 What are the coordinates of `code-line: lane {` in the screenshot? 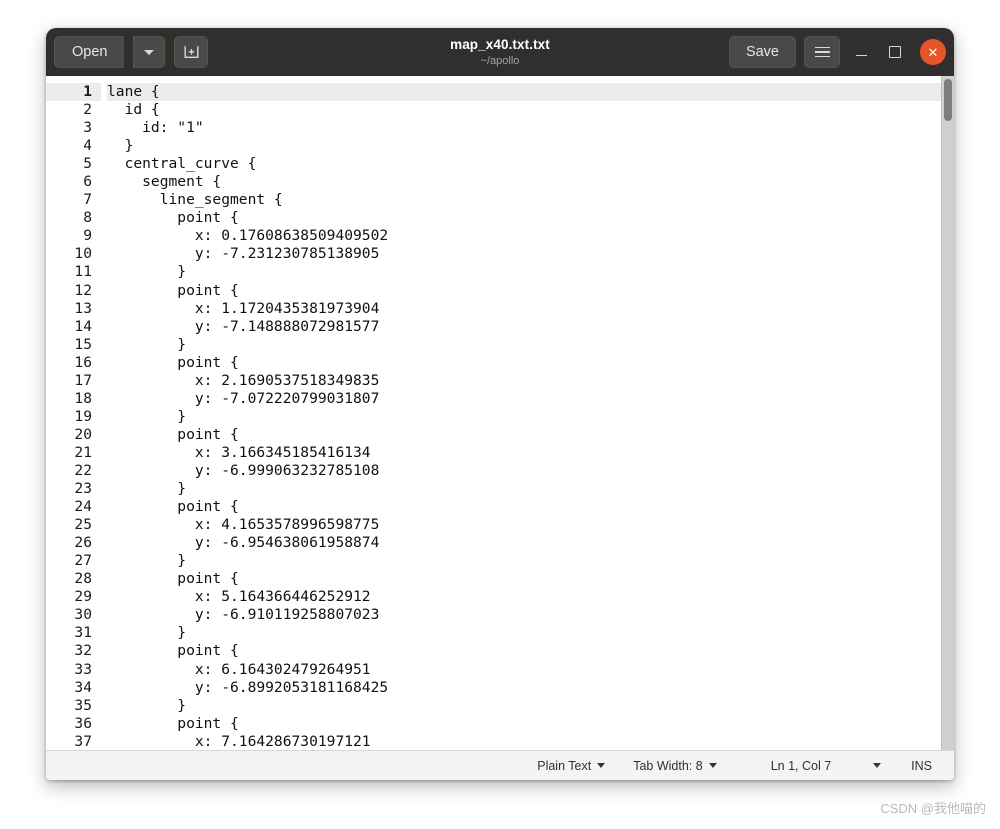 It's located at (530, 92).